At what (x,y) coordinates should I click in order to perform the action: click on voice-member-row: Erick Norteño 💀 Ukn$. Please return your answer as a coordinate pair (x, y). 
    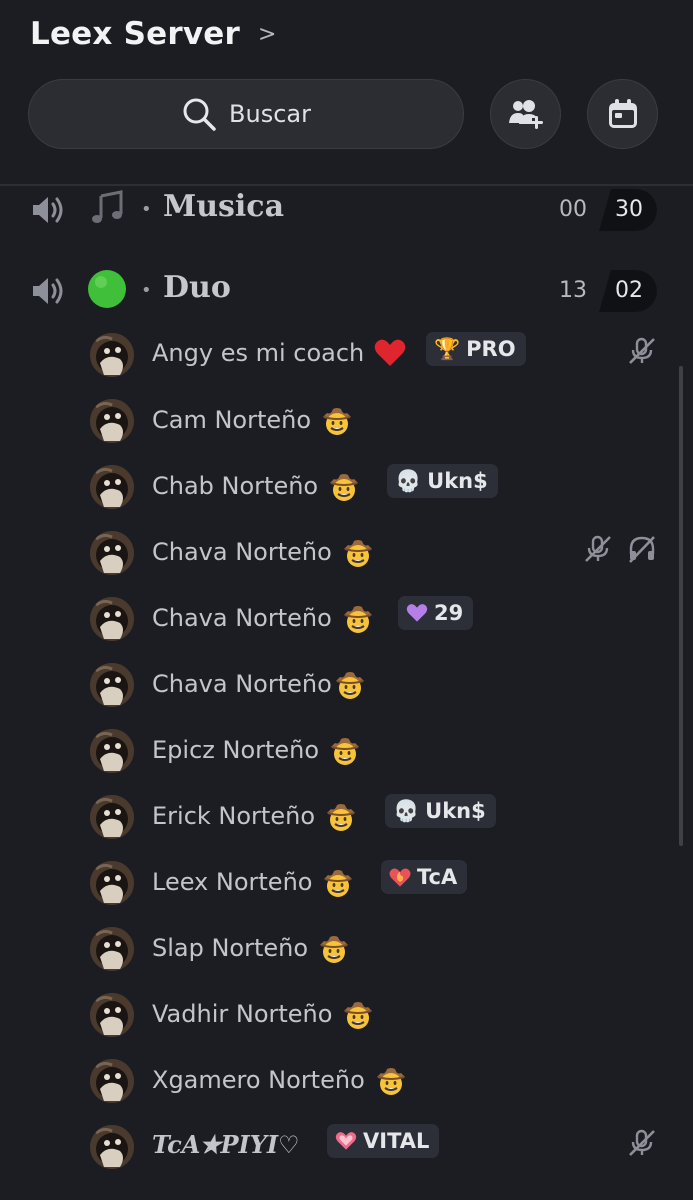
    Looking at the image, I should click on (346, 817).